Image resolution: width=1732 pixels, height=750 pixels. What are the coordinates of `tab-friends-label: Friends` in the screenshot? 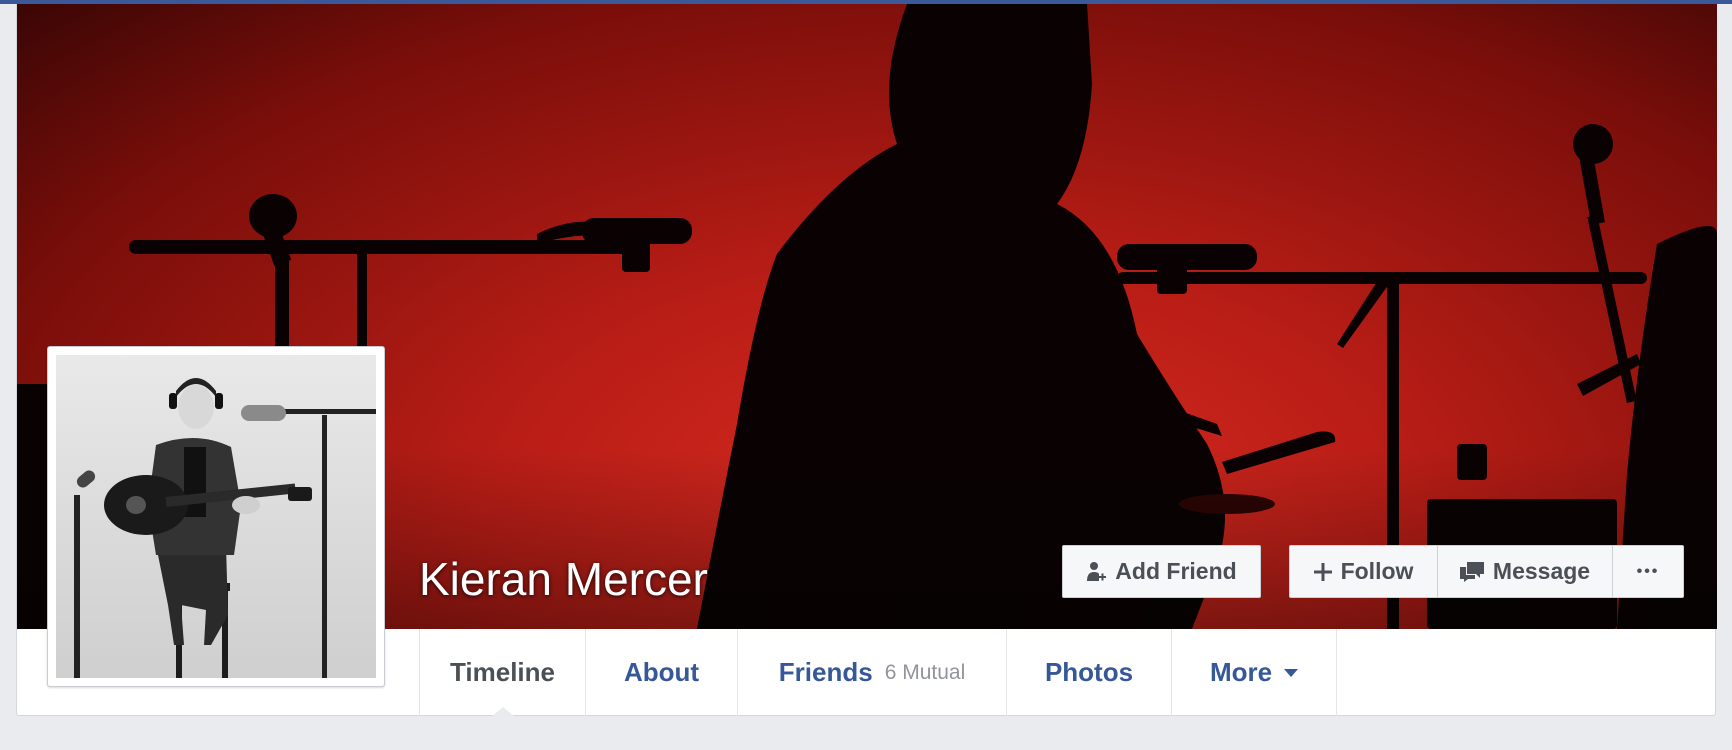 It's located at (825, 672).